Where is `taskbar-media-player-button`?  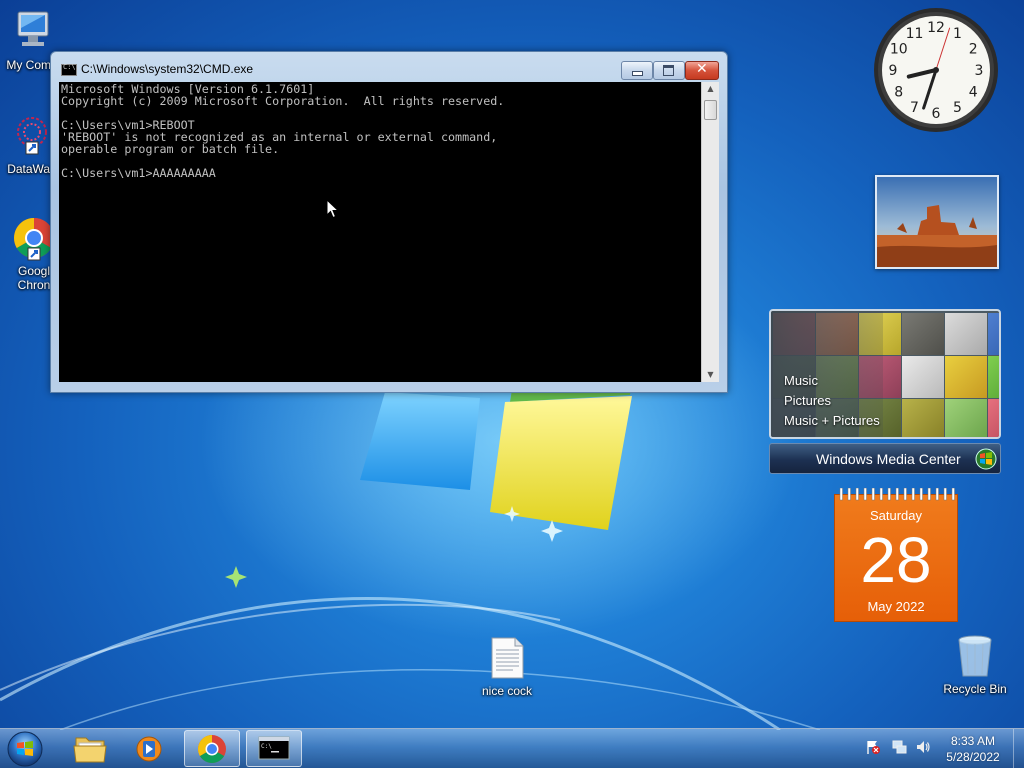 taskbar-media-player-button is located at coordinates (149, 748).